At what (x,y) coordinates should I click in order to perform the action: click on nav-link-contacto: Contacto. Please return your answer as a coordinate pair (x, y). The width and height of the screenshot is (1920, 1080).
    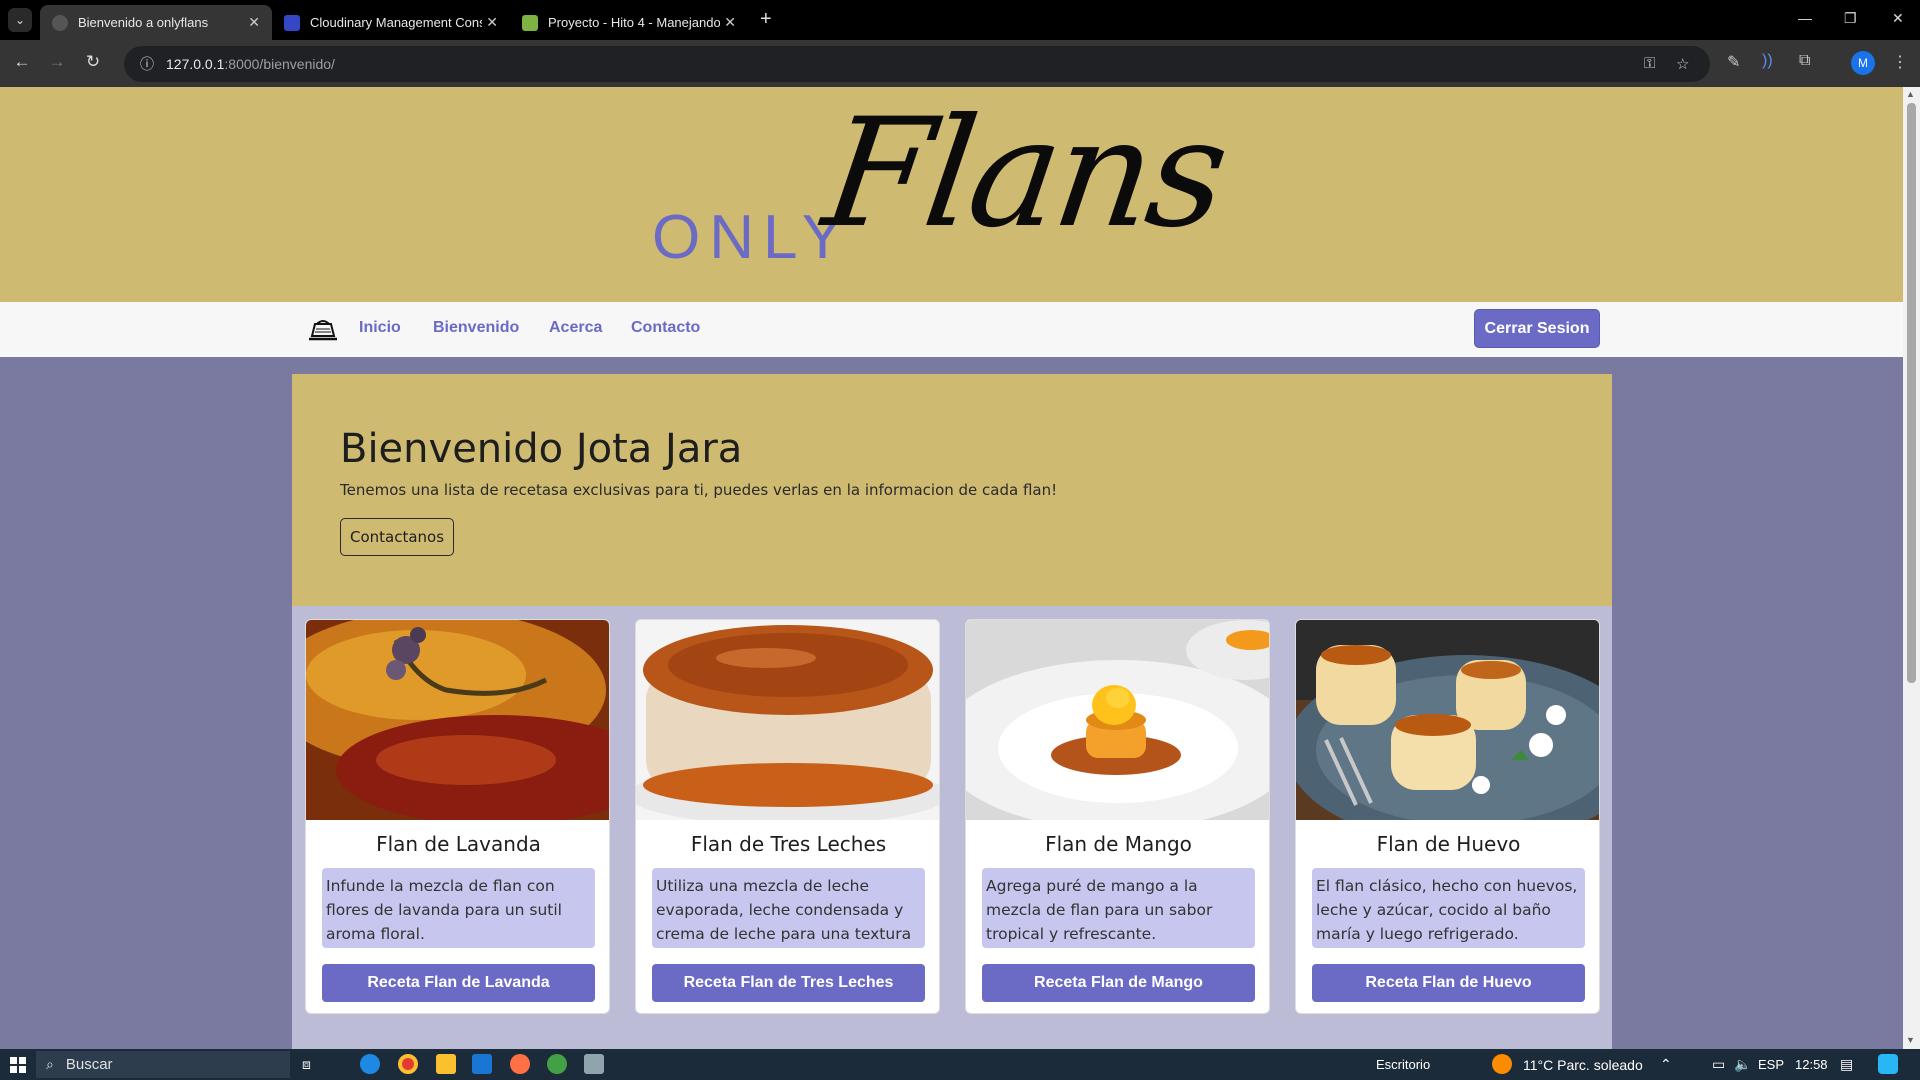
    Looking at the image, I should click on (665, 328).